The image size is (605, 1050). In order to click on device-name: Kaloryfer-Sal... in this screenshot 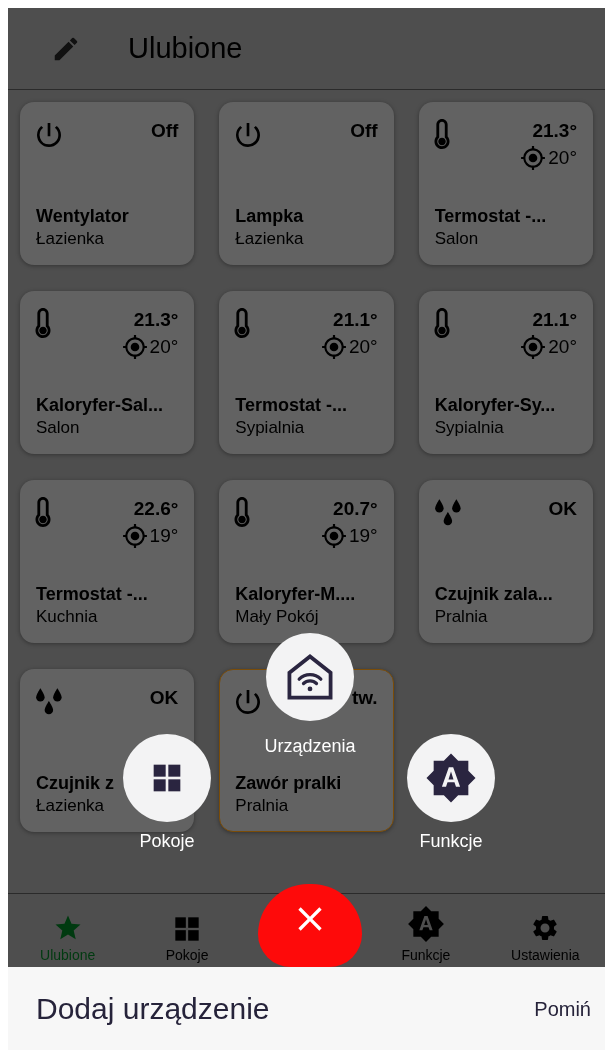, I will do `click(100, 405)`.